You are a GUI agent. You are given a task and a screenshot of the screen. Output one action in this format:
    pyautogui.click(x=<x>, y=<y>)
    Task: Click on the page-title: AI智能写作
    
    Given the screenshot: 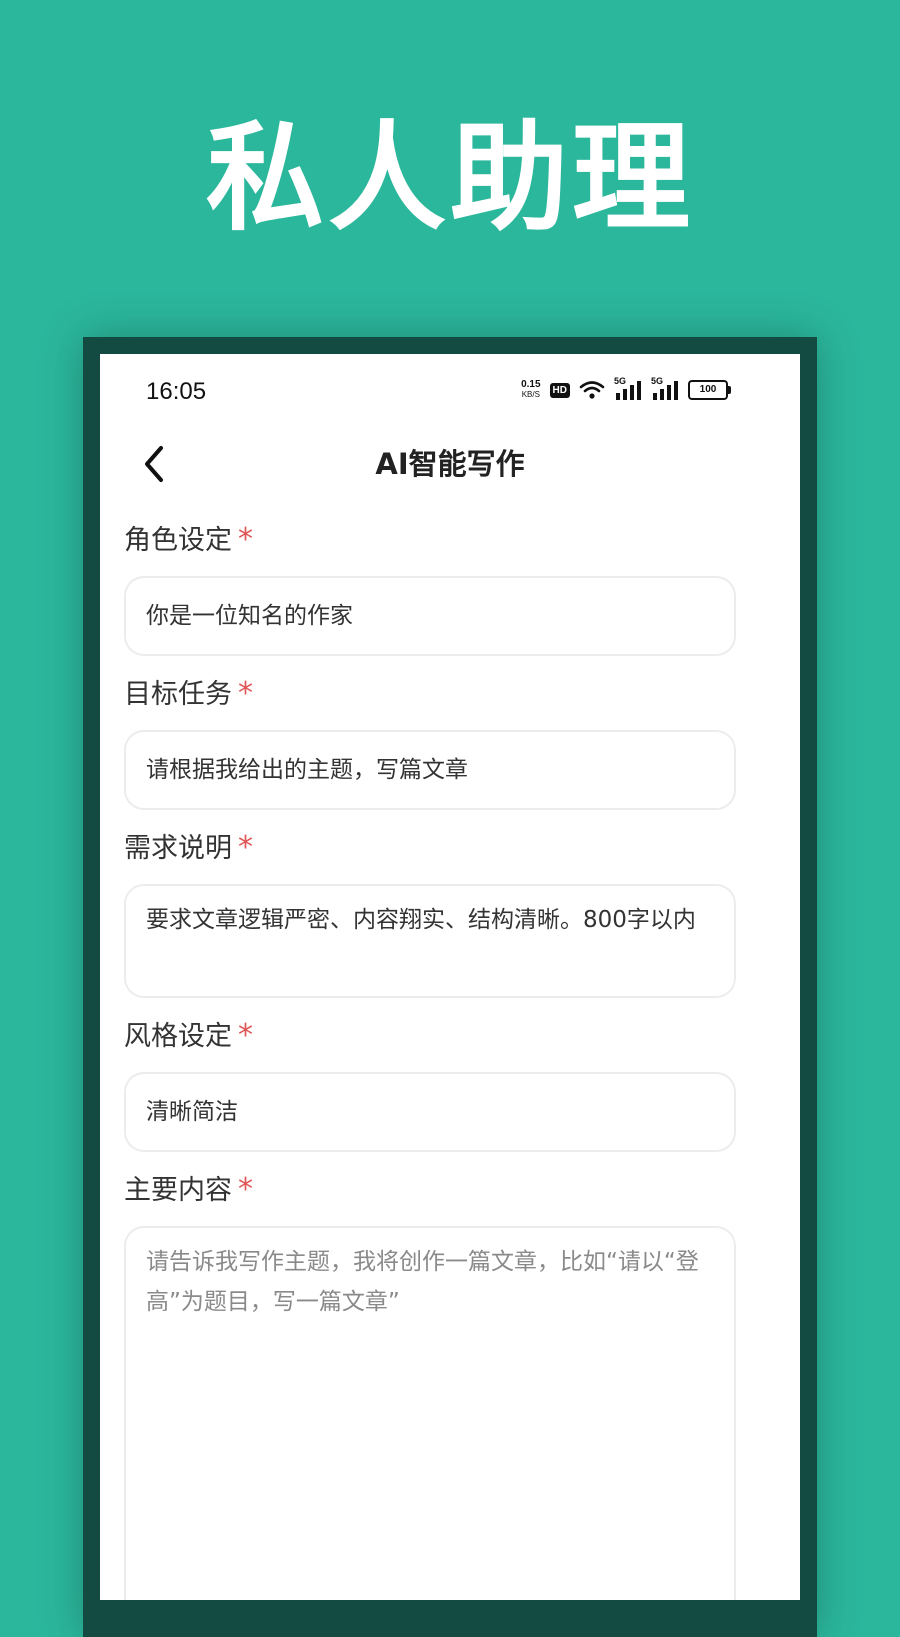 What is the action you would take?
    pyautogui.click(x=450, y=464)
    